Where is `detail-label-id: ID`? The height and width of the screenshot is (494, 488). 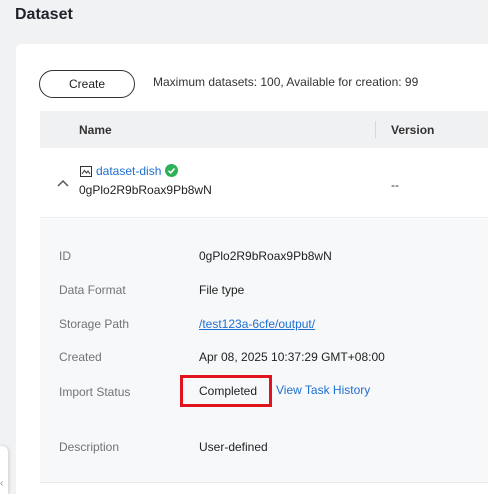
detail-label-id: ID is located at coordinates (65, 256).